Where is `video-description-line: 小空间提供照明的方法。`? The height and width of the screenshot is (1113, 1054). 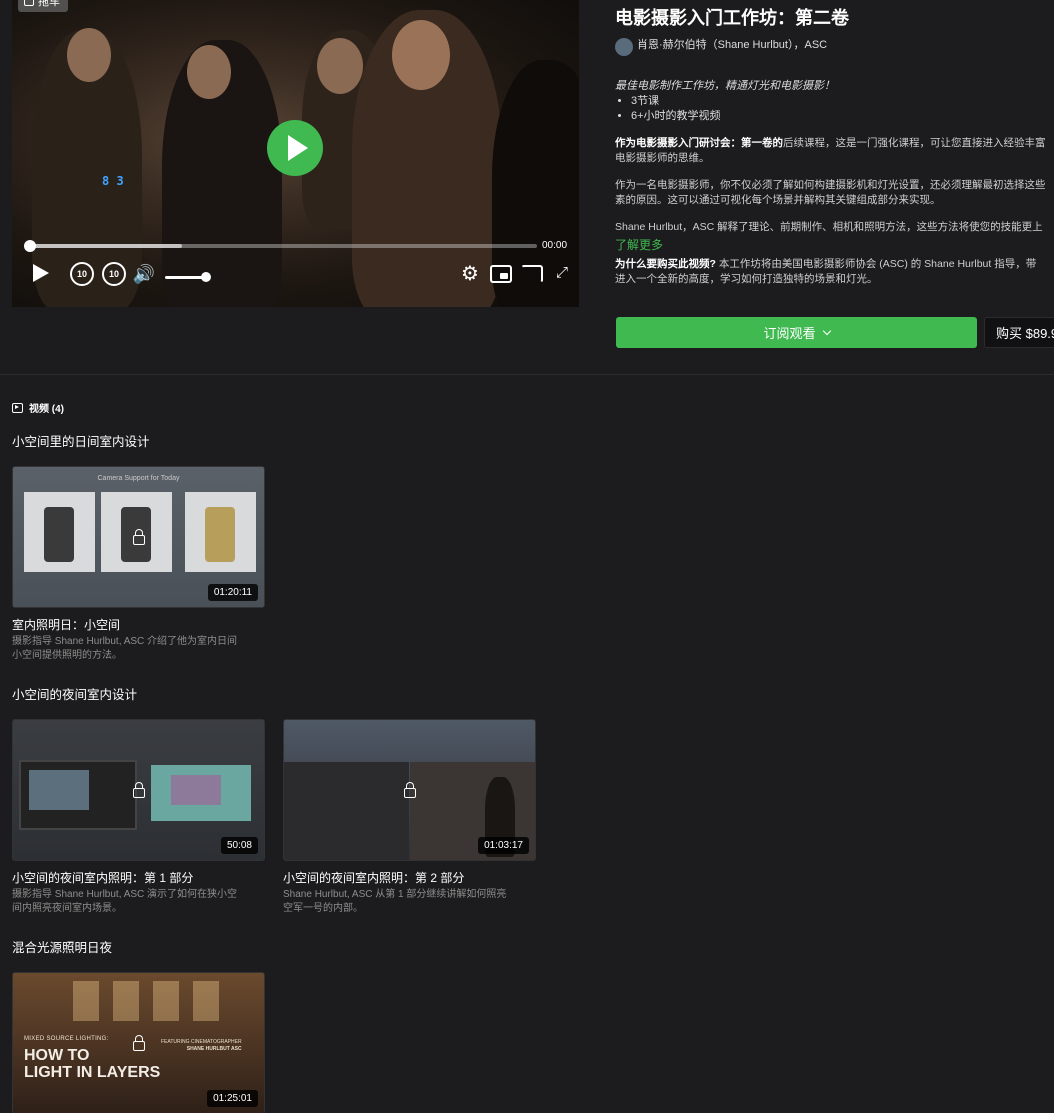 video-description-line: 小空间提供照明的方法。 is located at coordinates (67, 655).